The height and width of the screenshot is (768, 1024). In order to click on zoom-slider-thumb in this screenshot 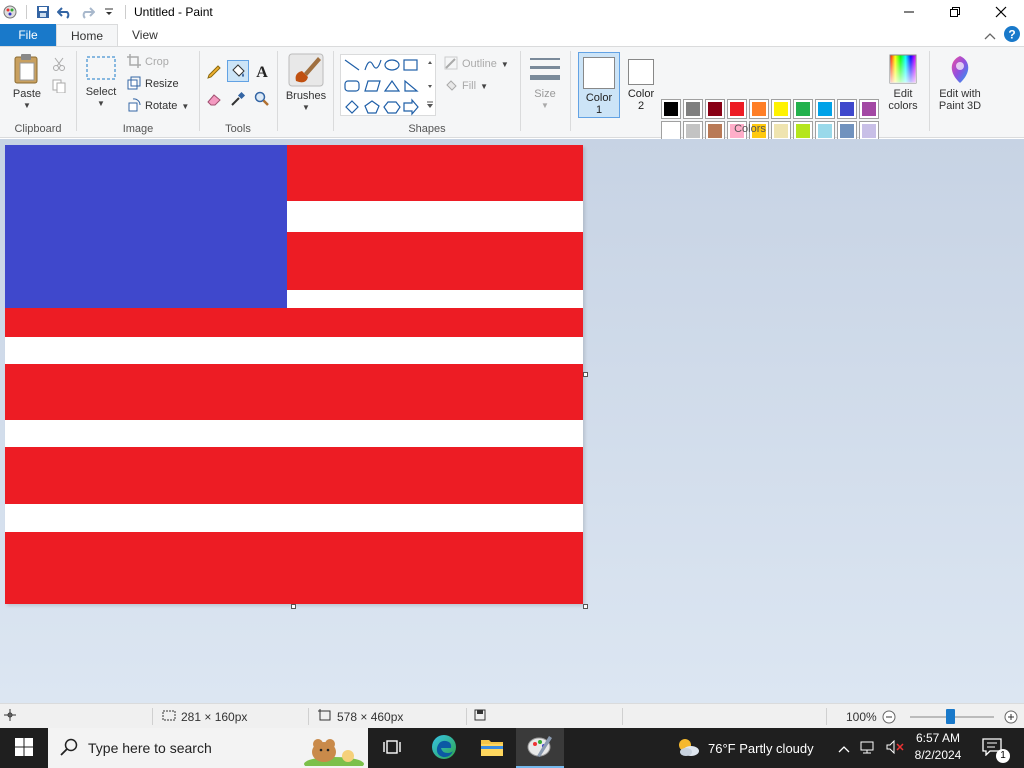, I will do `click(950, 716)`.